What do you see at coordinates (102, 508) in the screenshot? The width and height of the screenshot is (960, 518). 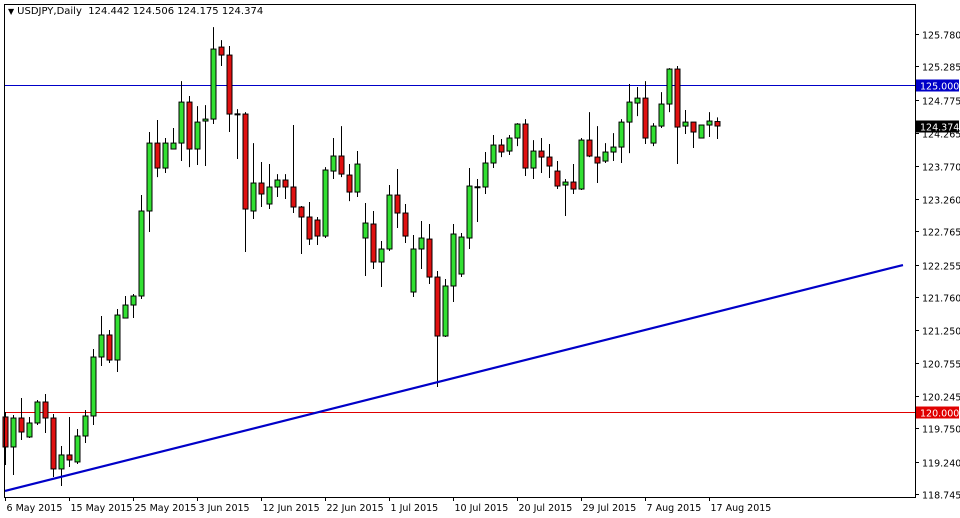 I see `time-tick-label: 15 May 2015` at bounding box center [102, 508].